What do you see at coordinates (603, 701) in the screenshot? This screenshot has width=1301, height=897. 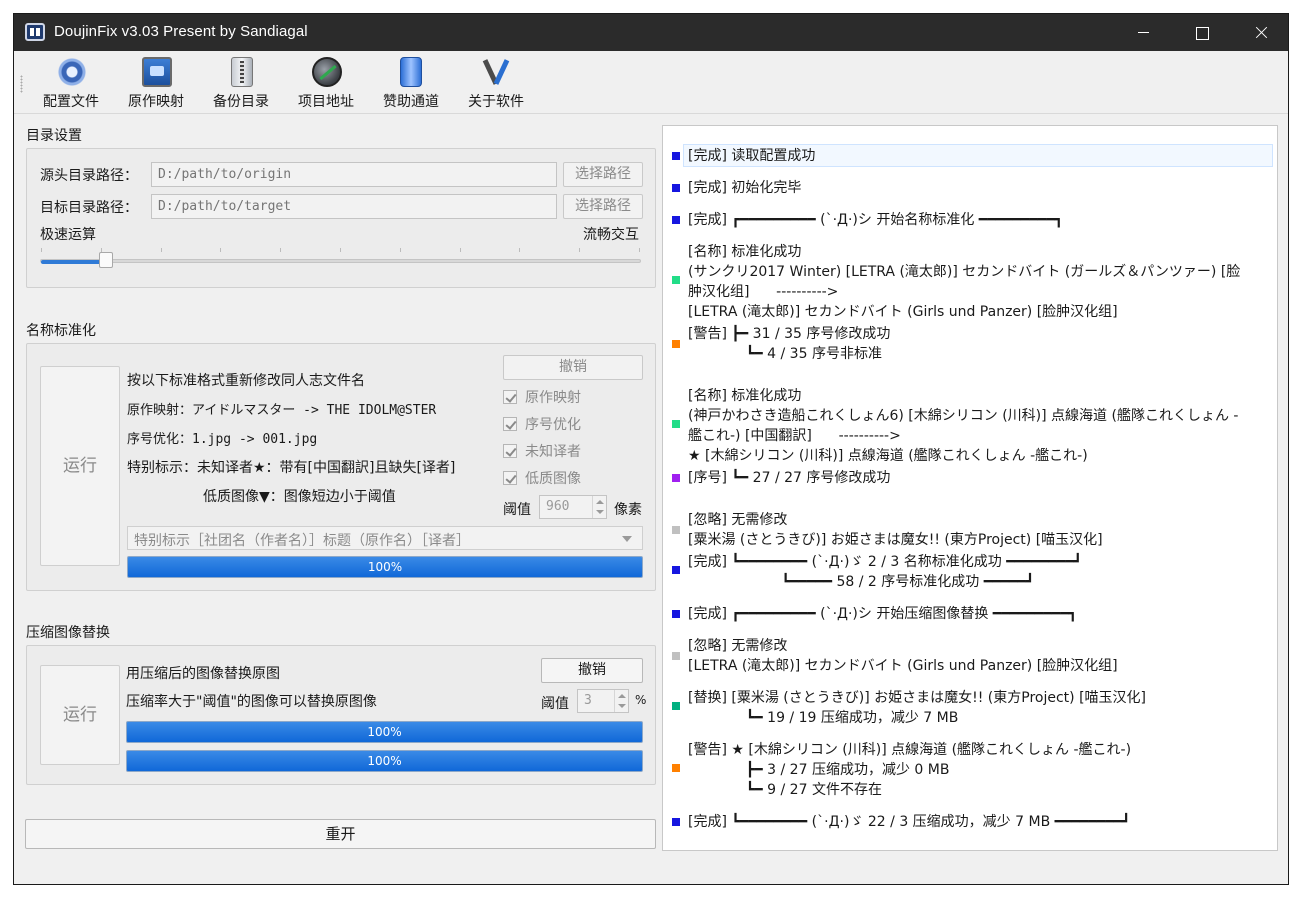 I see `compress-threshold-spin: 3` at bounding box center [603, 701].